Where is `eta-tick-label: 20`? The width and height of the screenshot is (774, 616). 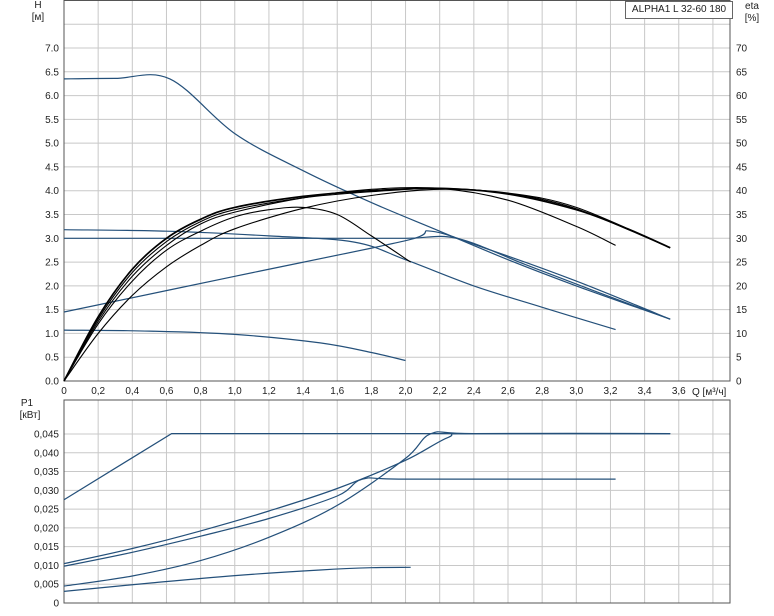
eta-tick-label: 20 is located at coordinates (742, 286).